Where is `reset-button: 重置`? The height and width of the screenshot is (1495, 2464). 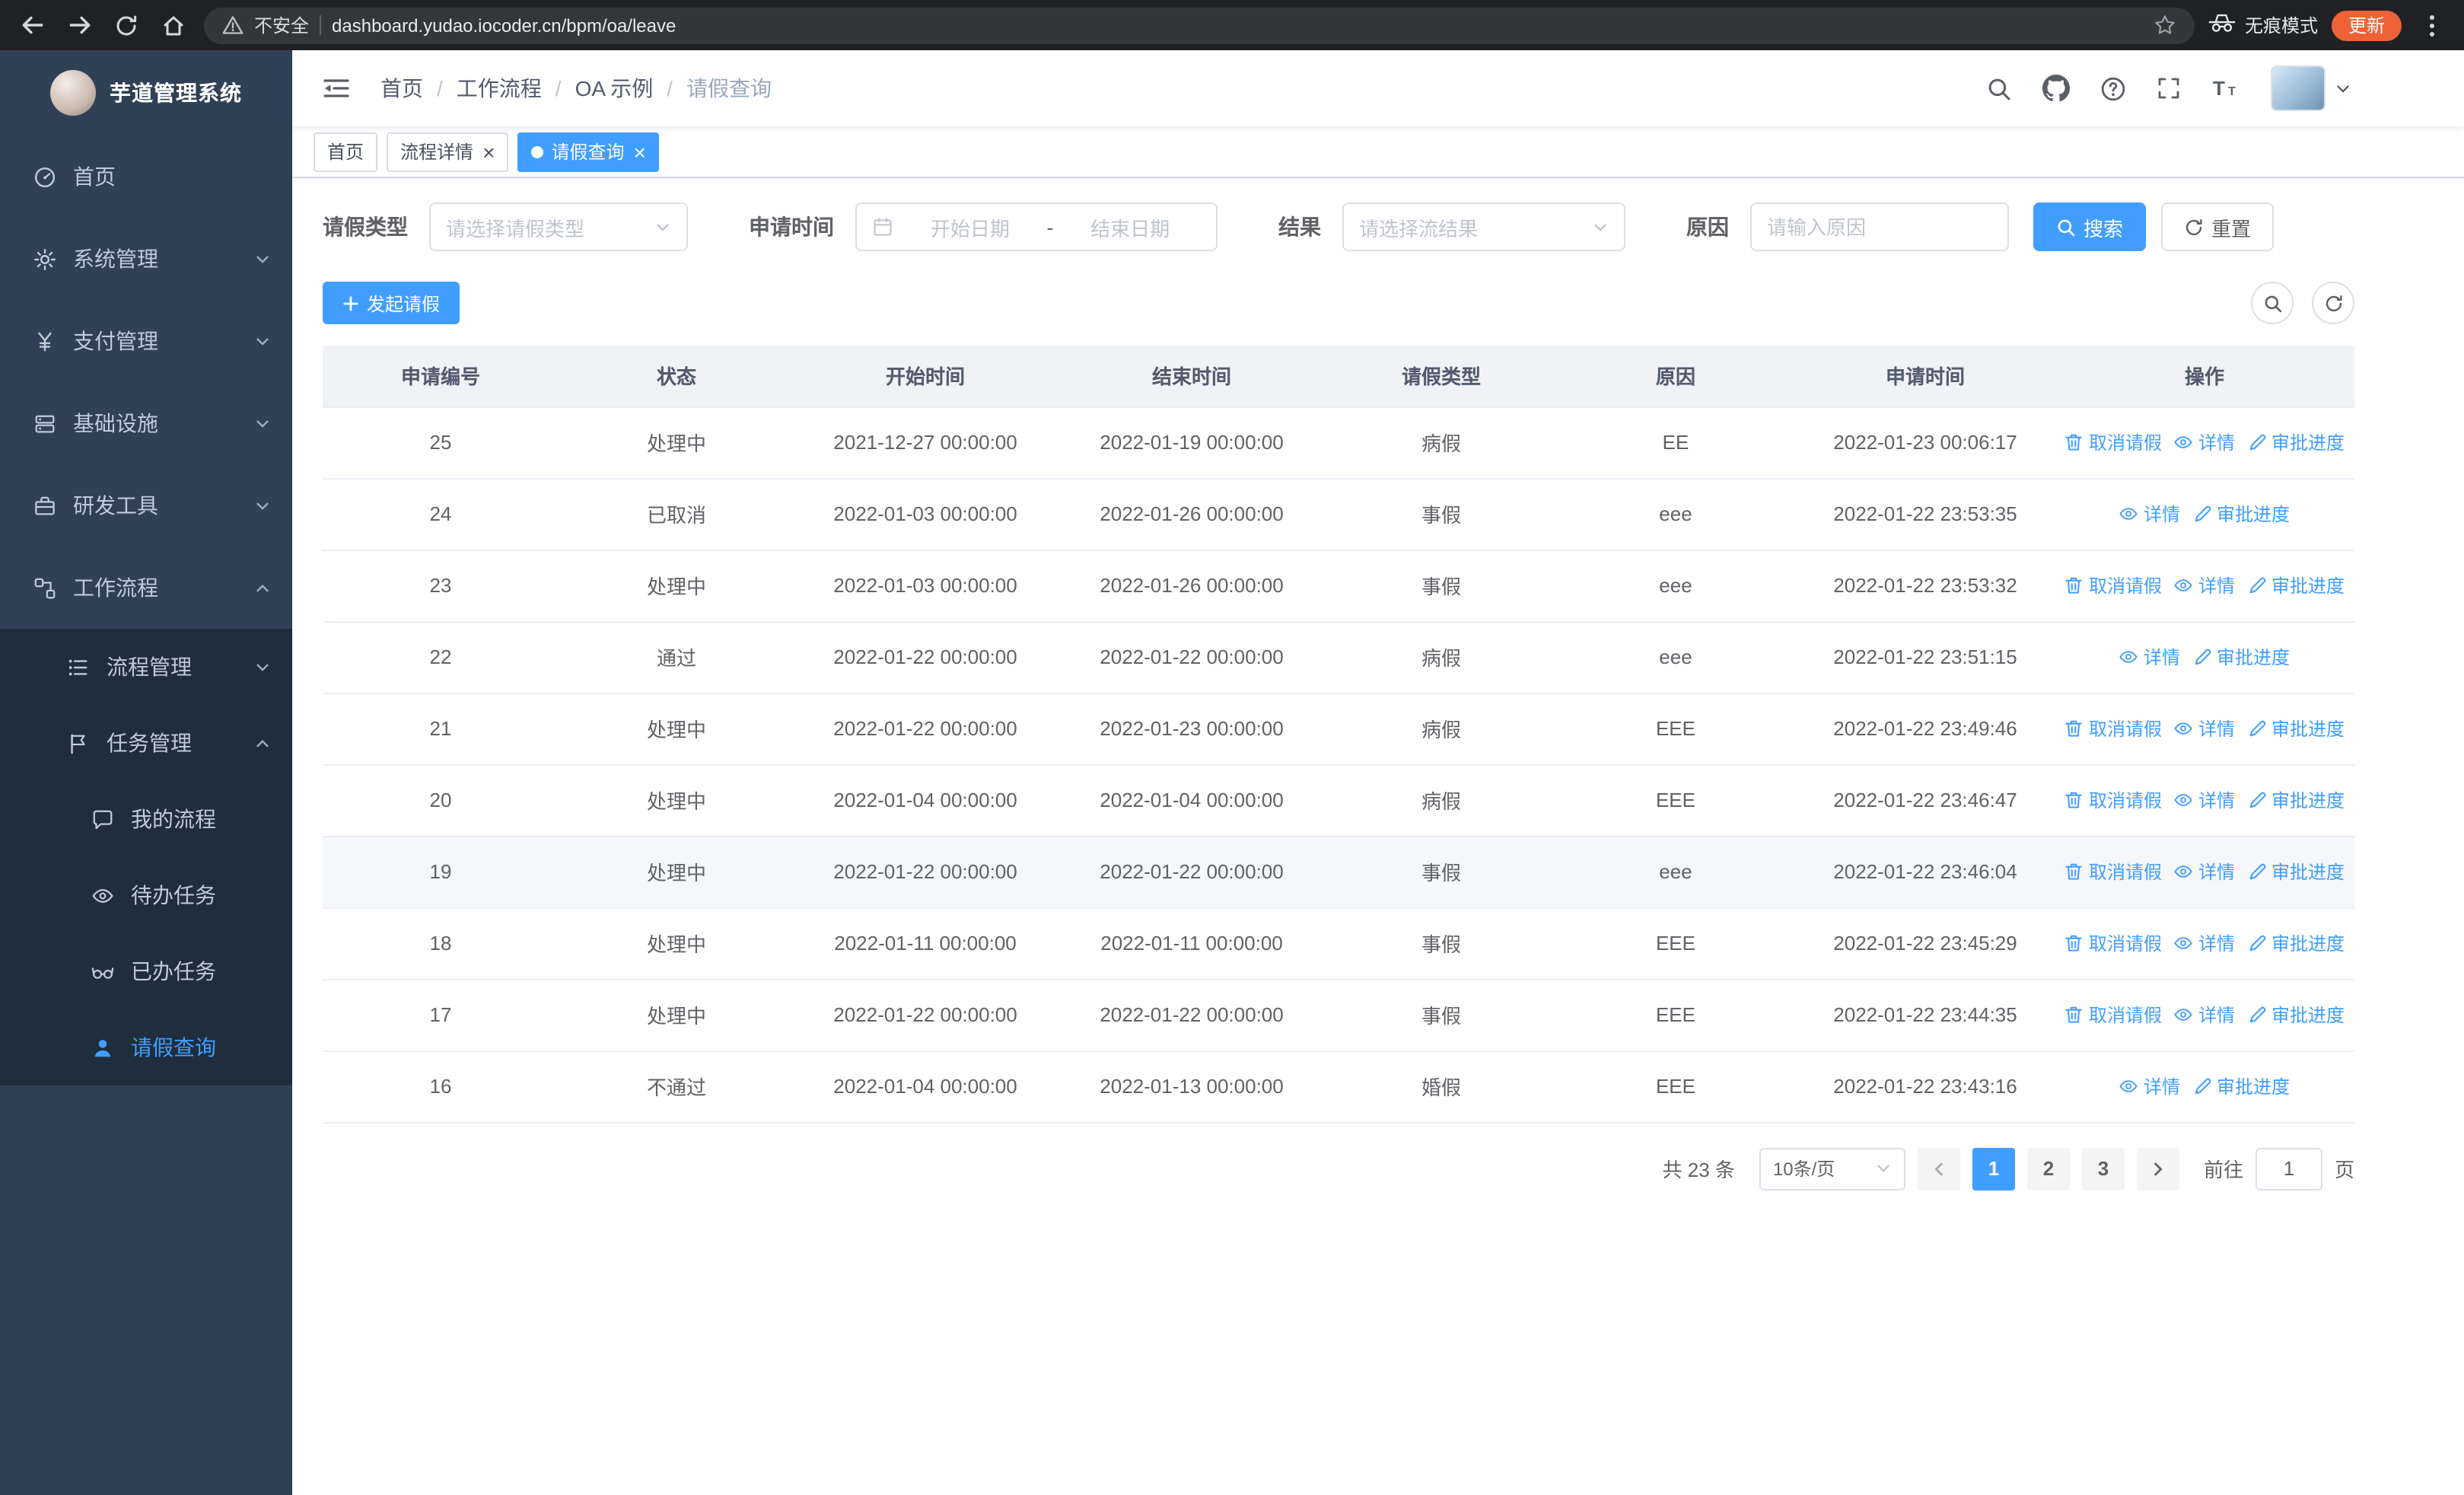 reset-button: 重置 is located at coordinates (2218, 226).